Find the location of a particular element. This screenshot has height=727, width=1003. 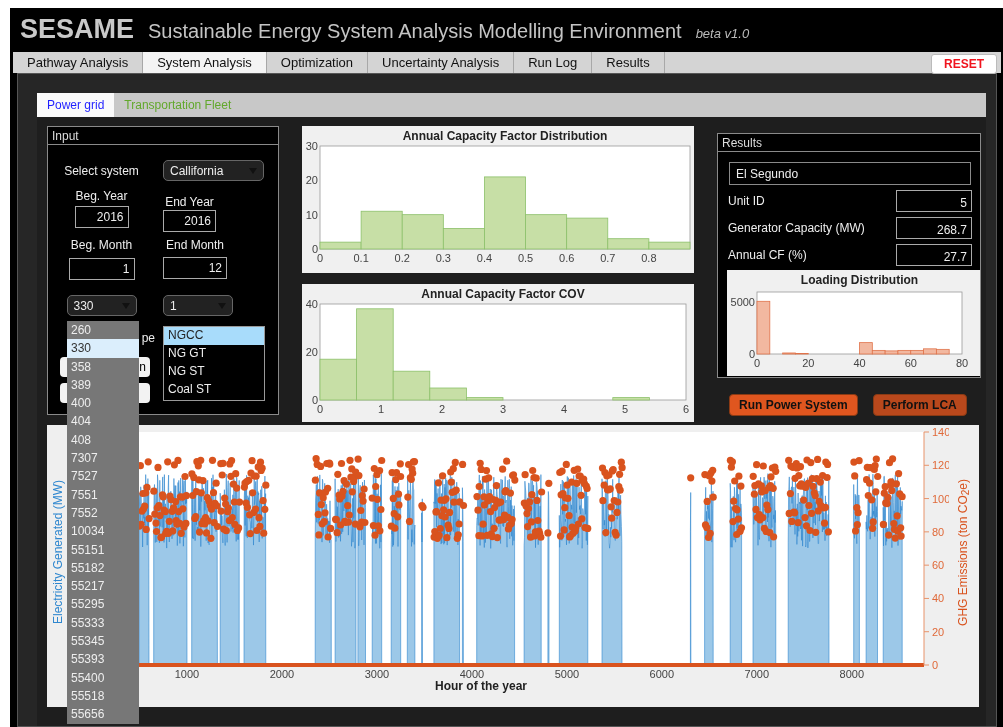

app-subtitle: Sustainable Energy System Analysis Modelling Environment is located at coordinates (415, 31).